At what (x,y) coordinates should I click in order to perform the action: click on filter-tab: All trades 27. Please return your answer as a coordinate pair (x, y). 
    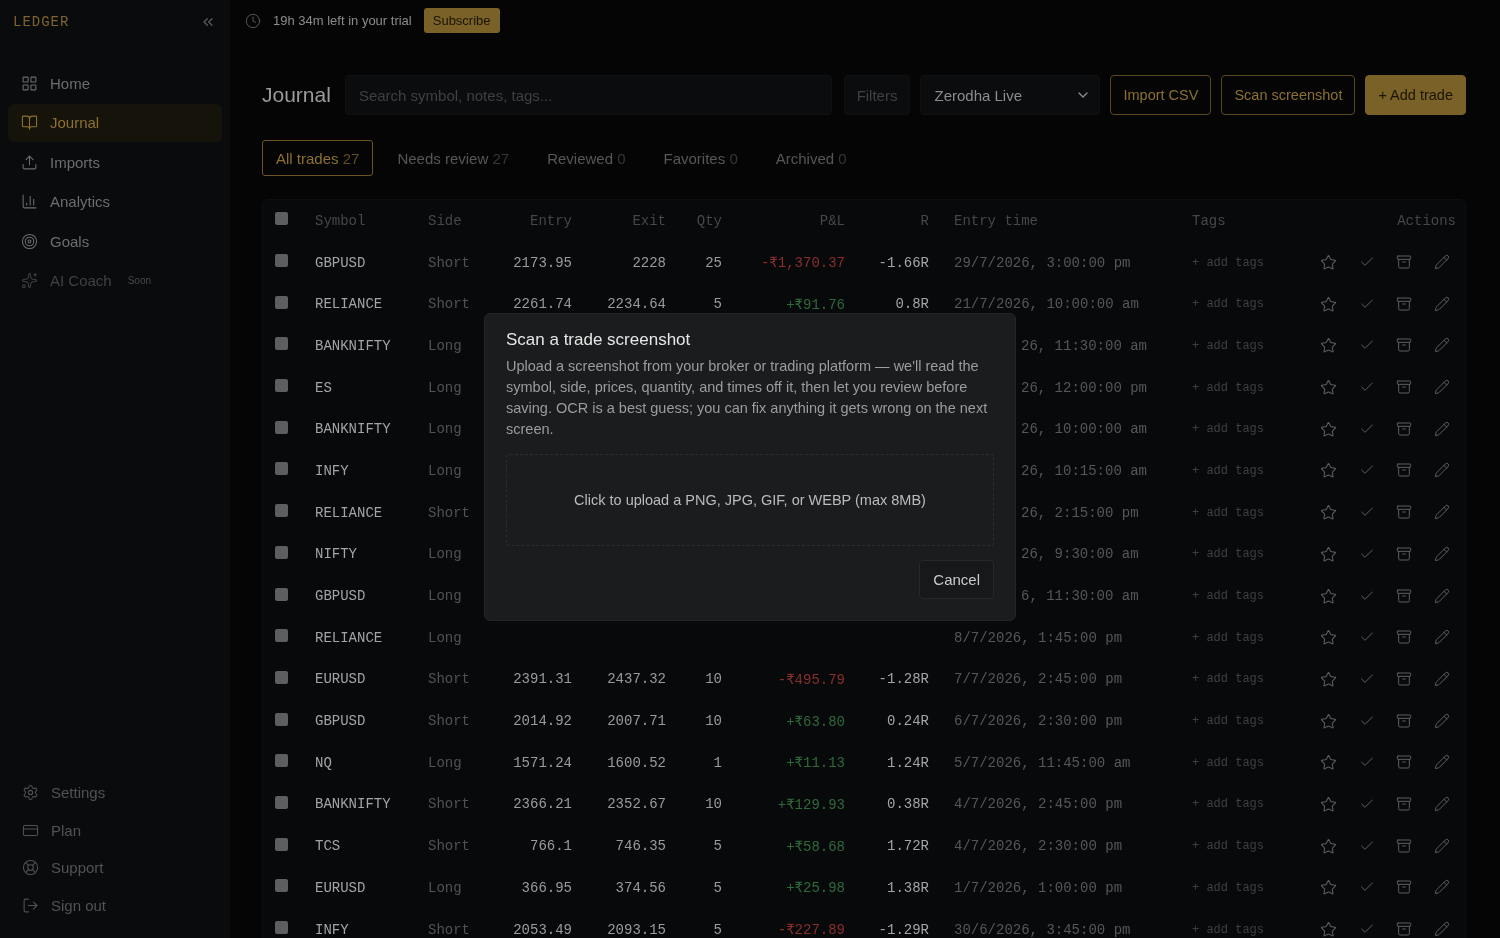
    Looking at the image, I should click on (318, 158).